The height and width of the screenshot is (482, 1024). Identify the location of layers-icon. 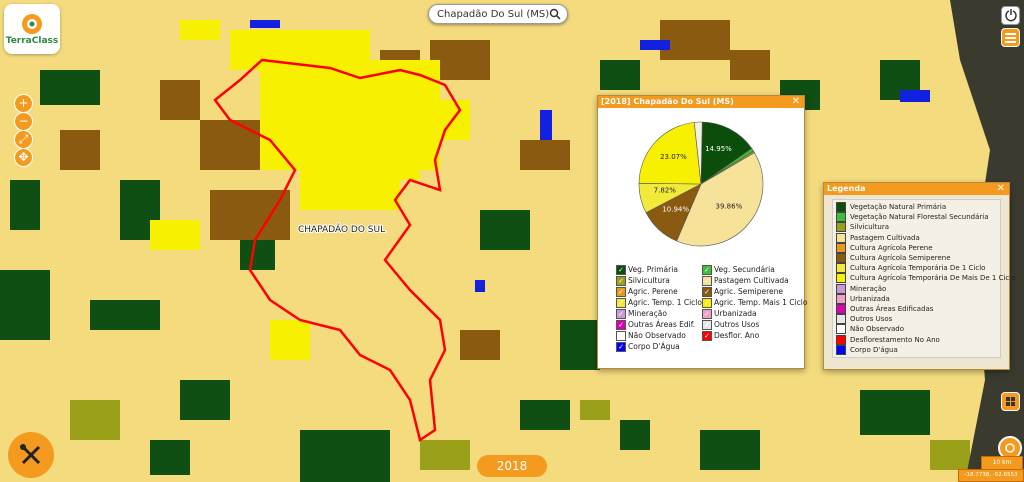
(1010, 401).